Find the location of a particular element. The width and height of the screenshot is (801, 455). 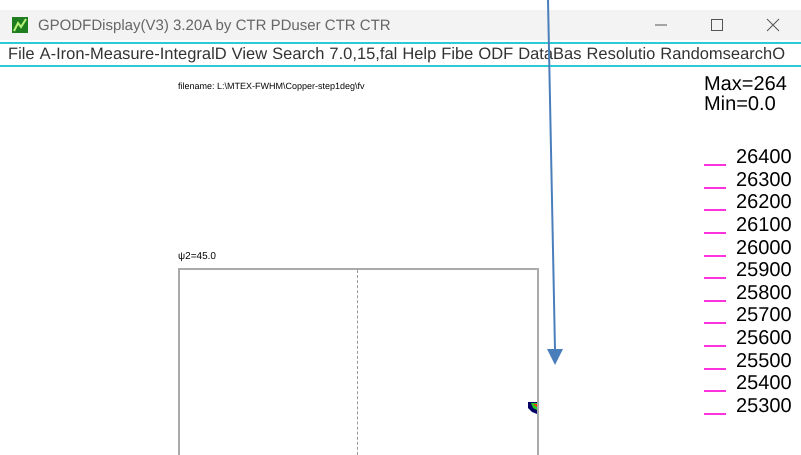

legend-level: 25600 is located at coordinates (764, 338).